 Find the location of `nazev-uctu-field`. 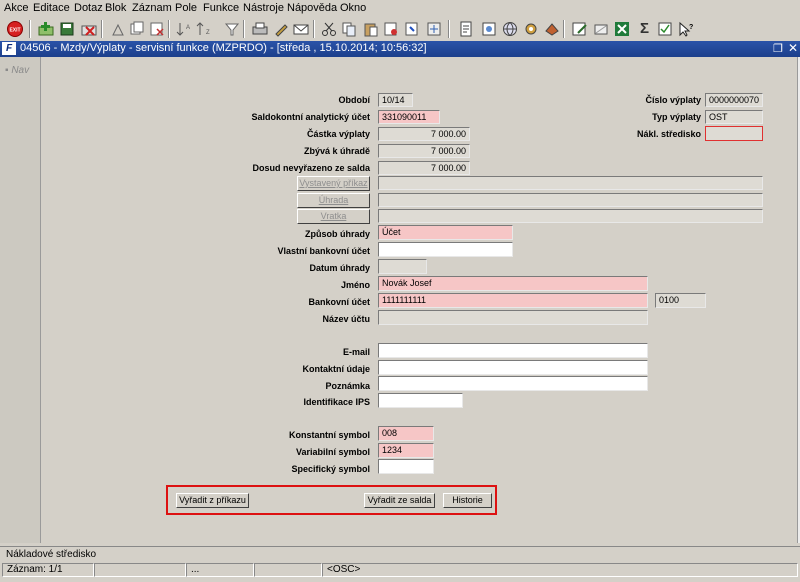

nazev-uctu-field is located at coordinates (513, 317).